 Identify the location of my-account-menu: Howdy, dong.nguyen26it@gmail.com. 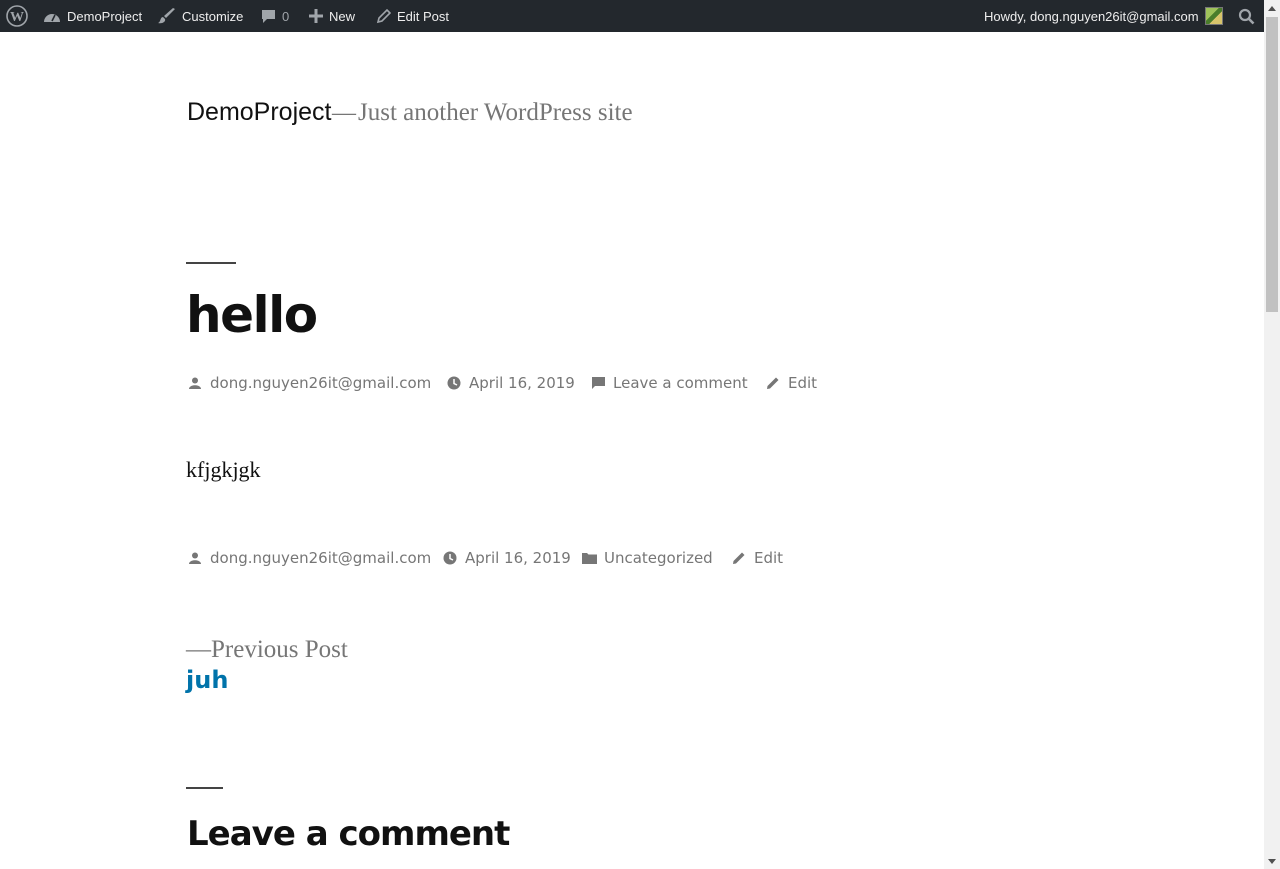
(1103, 16).